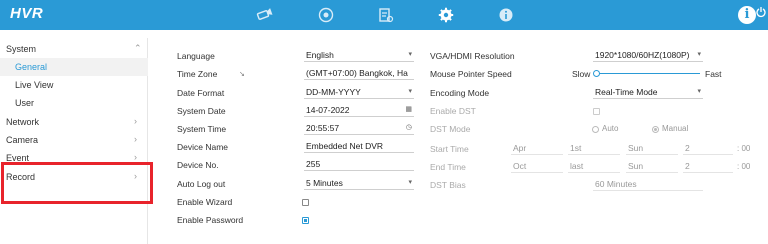  What do you see at coordinates (313, 164) in the screenshot?
I see `device-no-value: 255` at bounding box center [313, 164].